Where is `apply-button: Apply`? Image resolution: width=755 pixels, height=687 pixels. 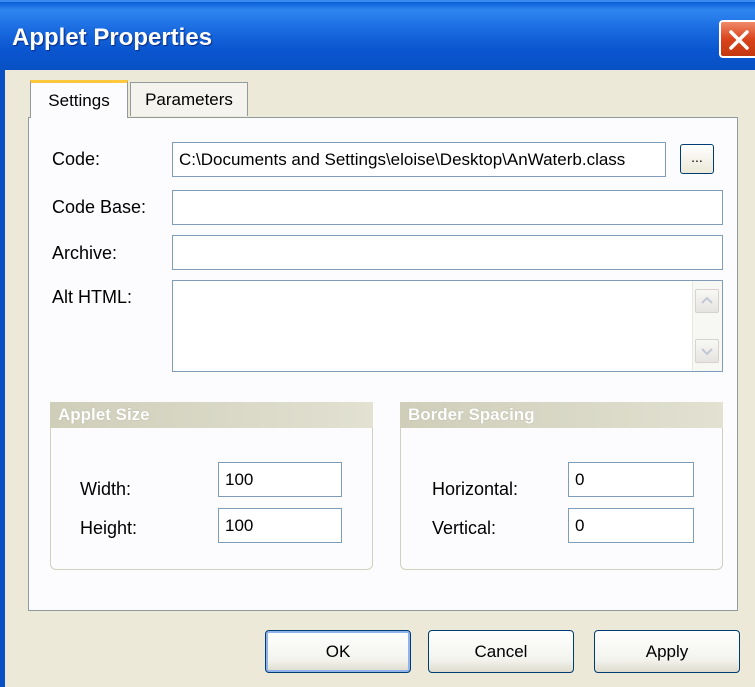 apply-button: Apply is located at coordinates (667, 651).